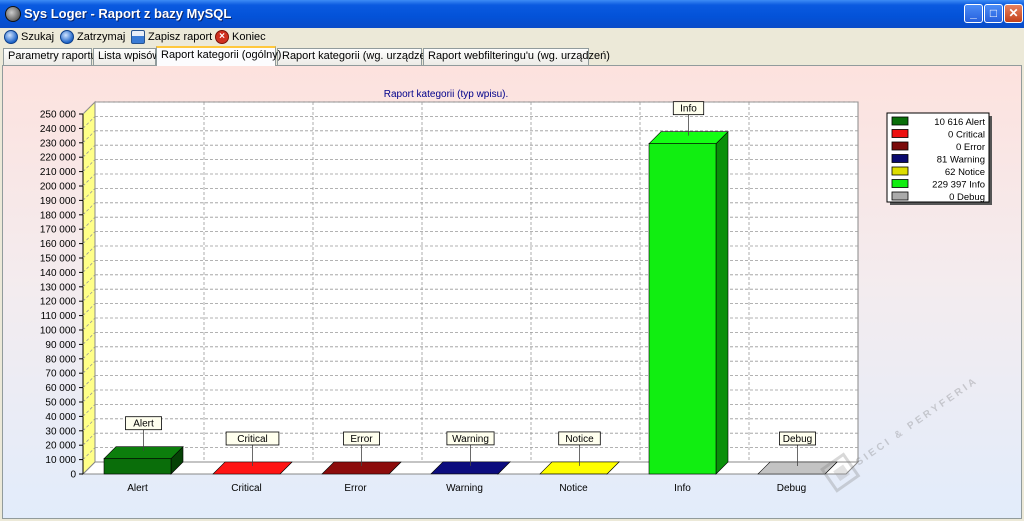 The image size is (1024, 521). I want to click on y-tick-label: 10 000, so click(60, 460).